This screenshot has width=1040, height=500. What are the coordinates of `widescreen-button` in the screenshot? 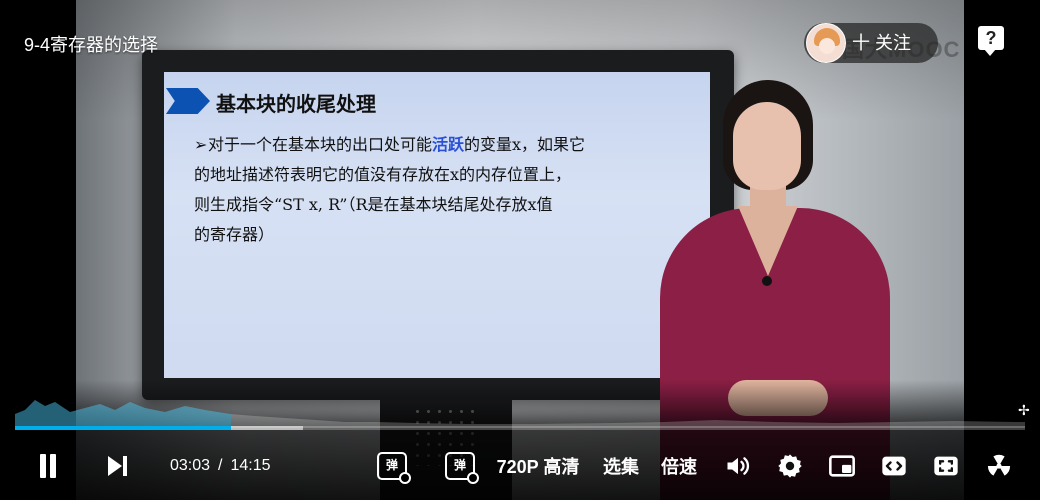 It's located at (894, 466).